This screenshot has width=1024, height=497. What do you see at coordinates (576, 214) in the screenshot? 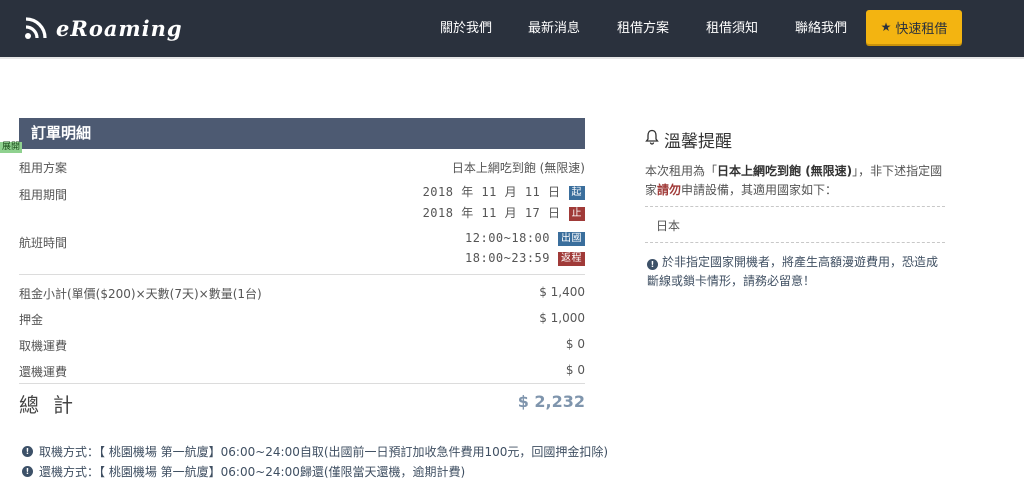
I see `end-badge: 止` at bounding box center [576, 214].